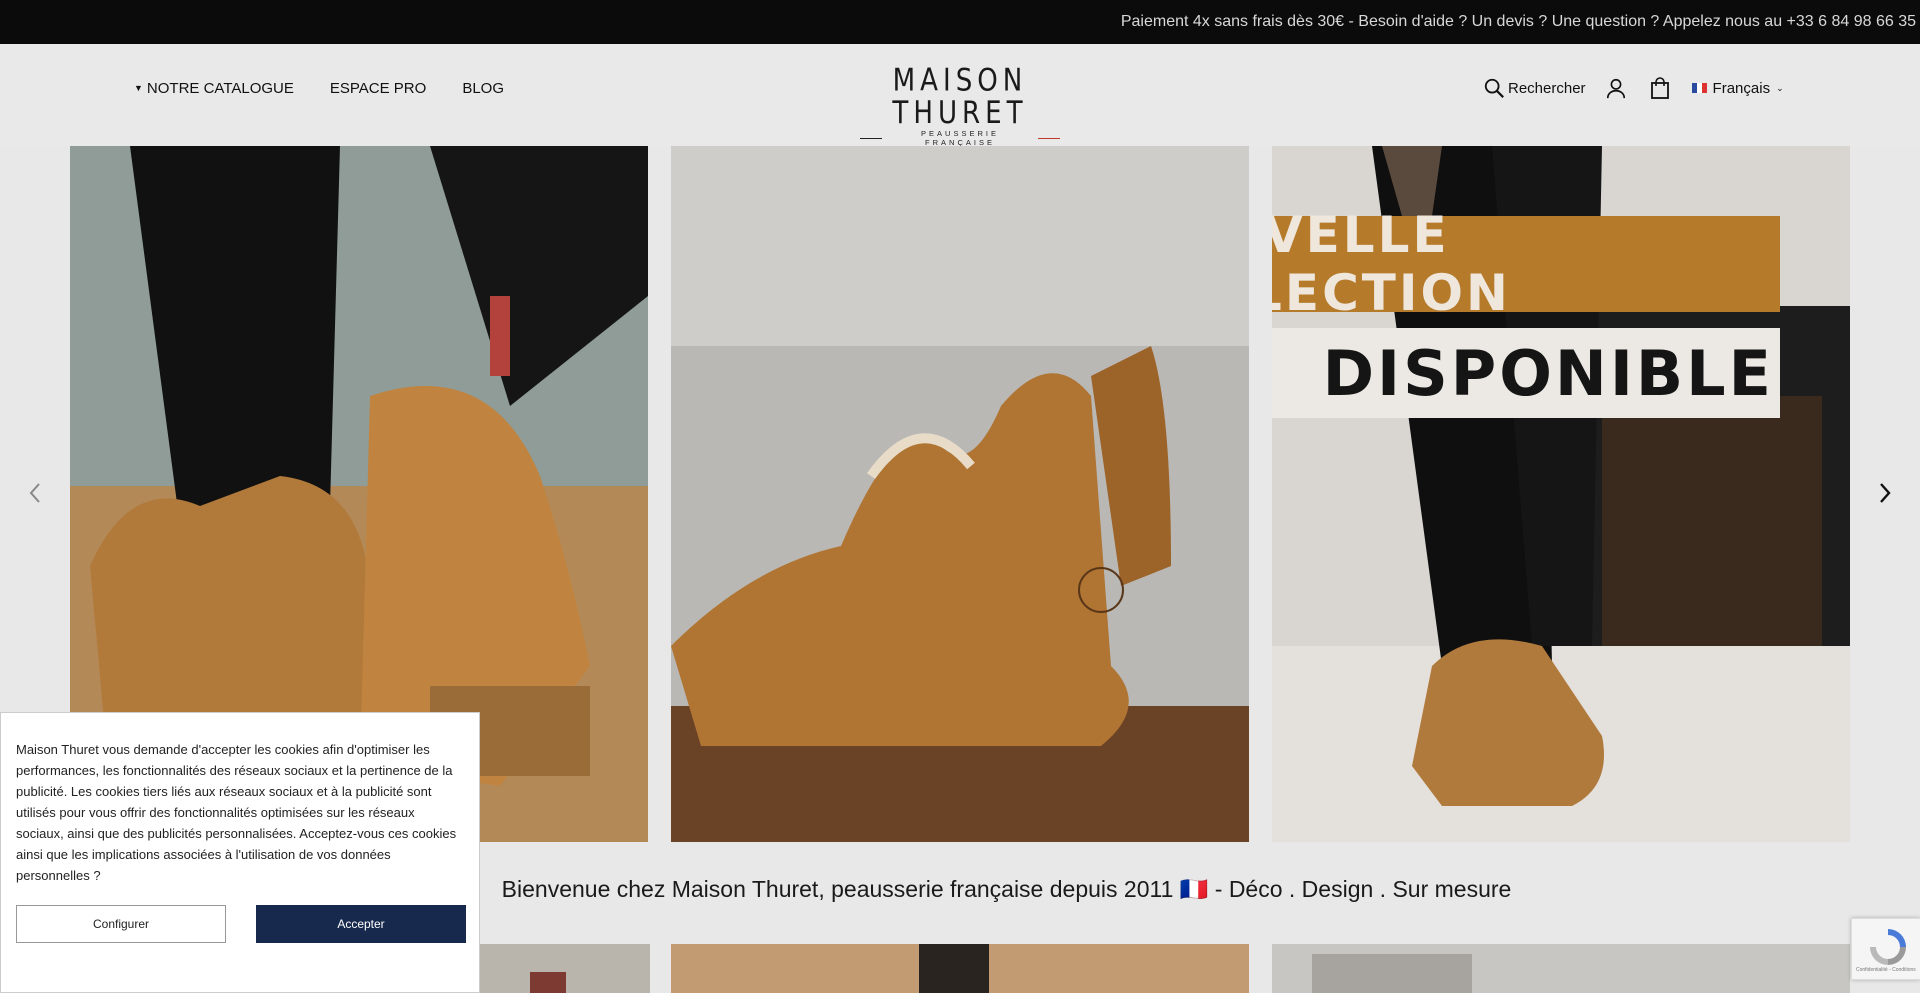  I want to click on accept-cookies-button: Accepter, so click(361, 924).